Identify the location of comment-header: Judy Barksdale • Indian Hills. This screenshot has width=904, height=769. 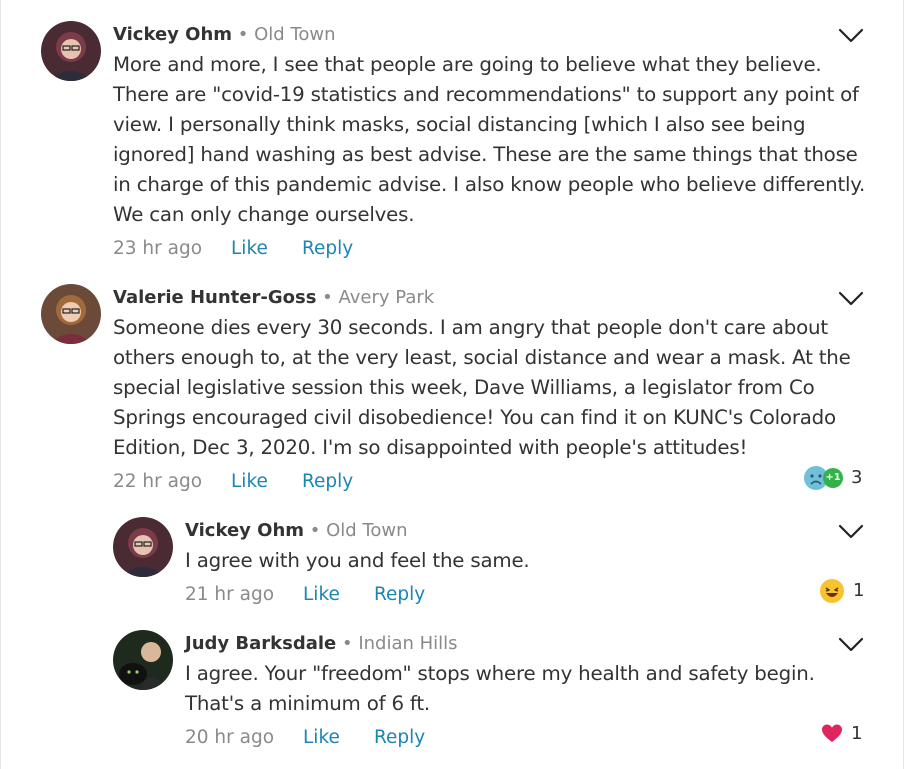
(321, 644).